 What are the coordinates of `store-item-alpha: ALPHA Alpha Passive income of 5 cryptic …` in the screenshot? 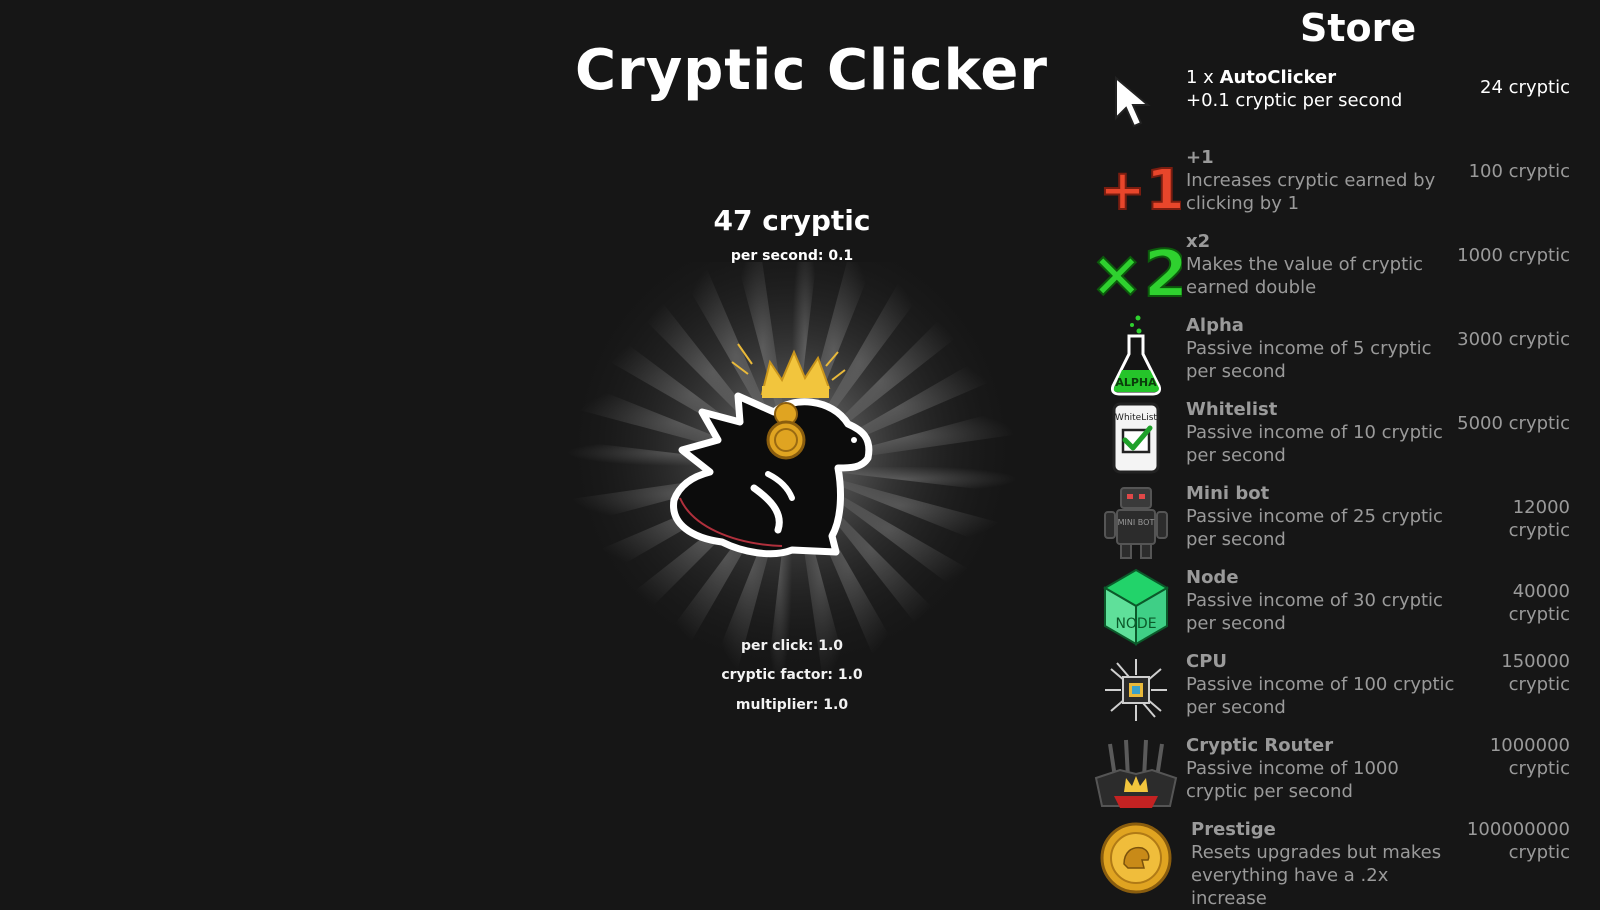 It's located at (1335, 354).